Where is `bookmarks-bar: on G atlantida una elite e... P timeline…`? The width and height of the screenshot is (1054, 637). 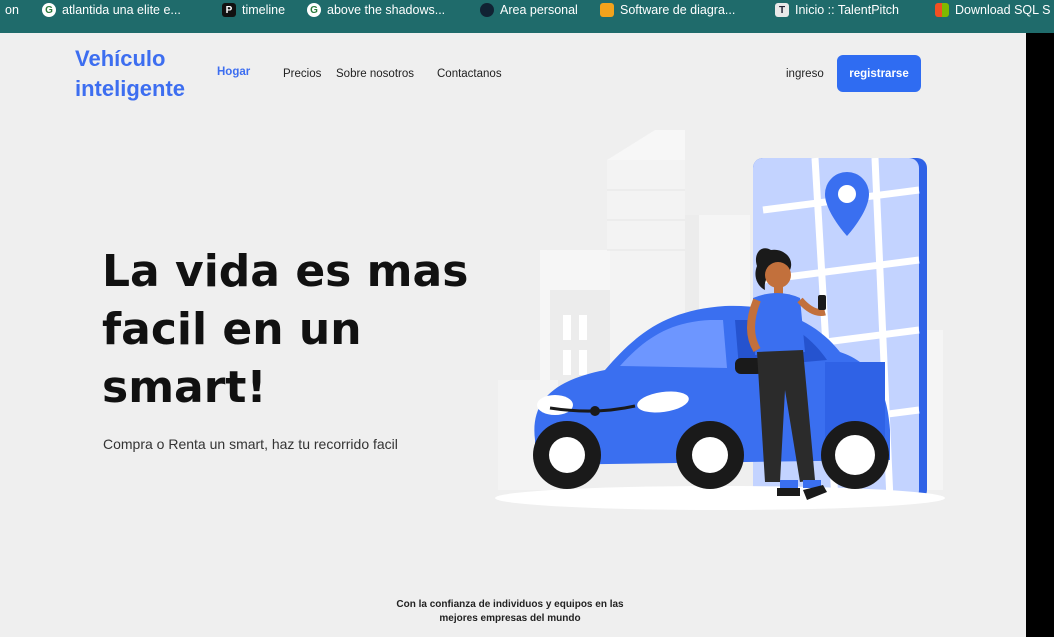
bookmarks-bar: on G atlantida una elite e... P timeline… is located at coordinates (527, 16).